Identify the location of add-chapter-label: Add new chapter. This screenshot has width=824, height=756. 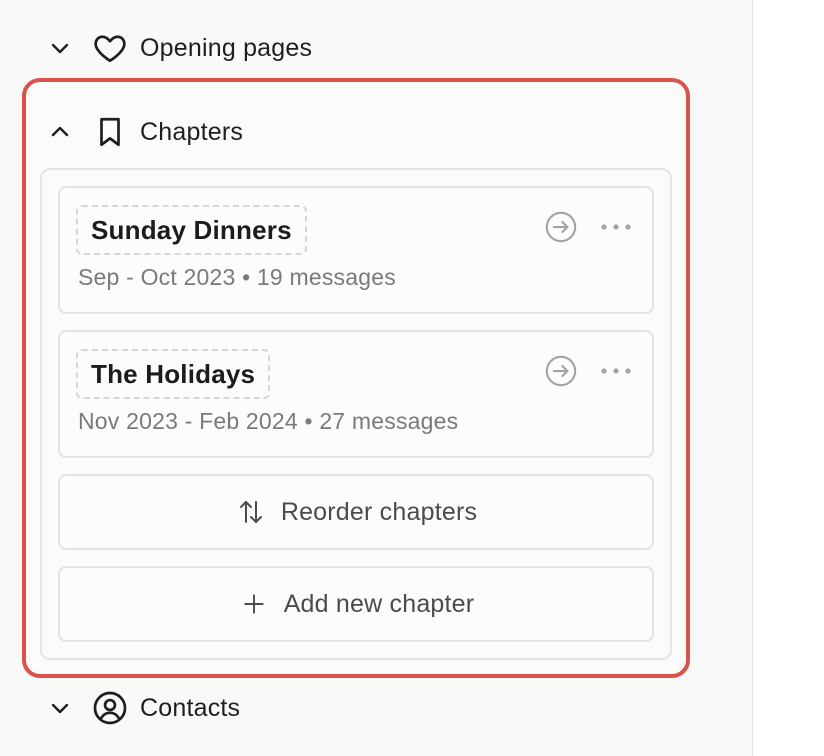
(379, 603).